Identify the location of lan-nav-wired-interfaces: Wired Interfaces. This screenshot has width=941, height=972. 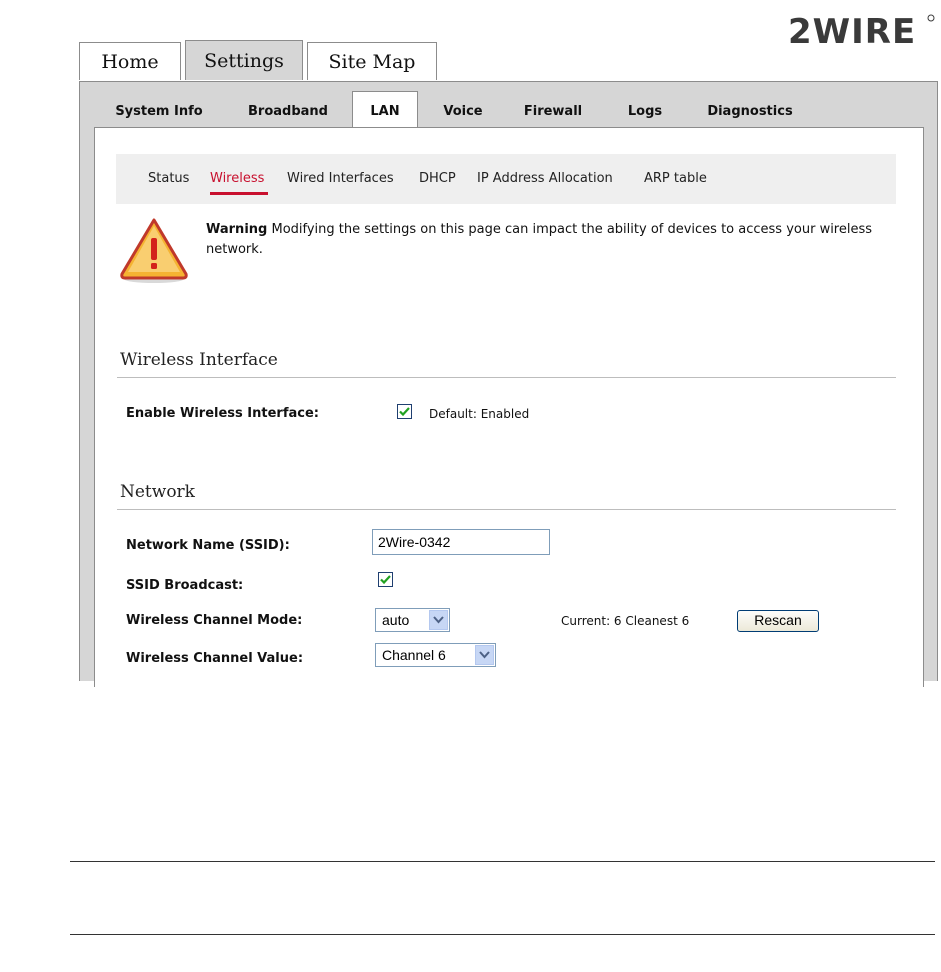
(340, 178).